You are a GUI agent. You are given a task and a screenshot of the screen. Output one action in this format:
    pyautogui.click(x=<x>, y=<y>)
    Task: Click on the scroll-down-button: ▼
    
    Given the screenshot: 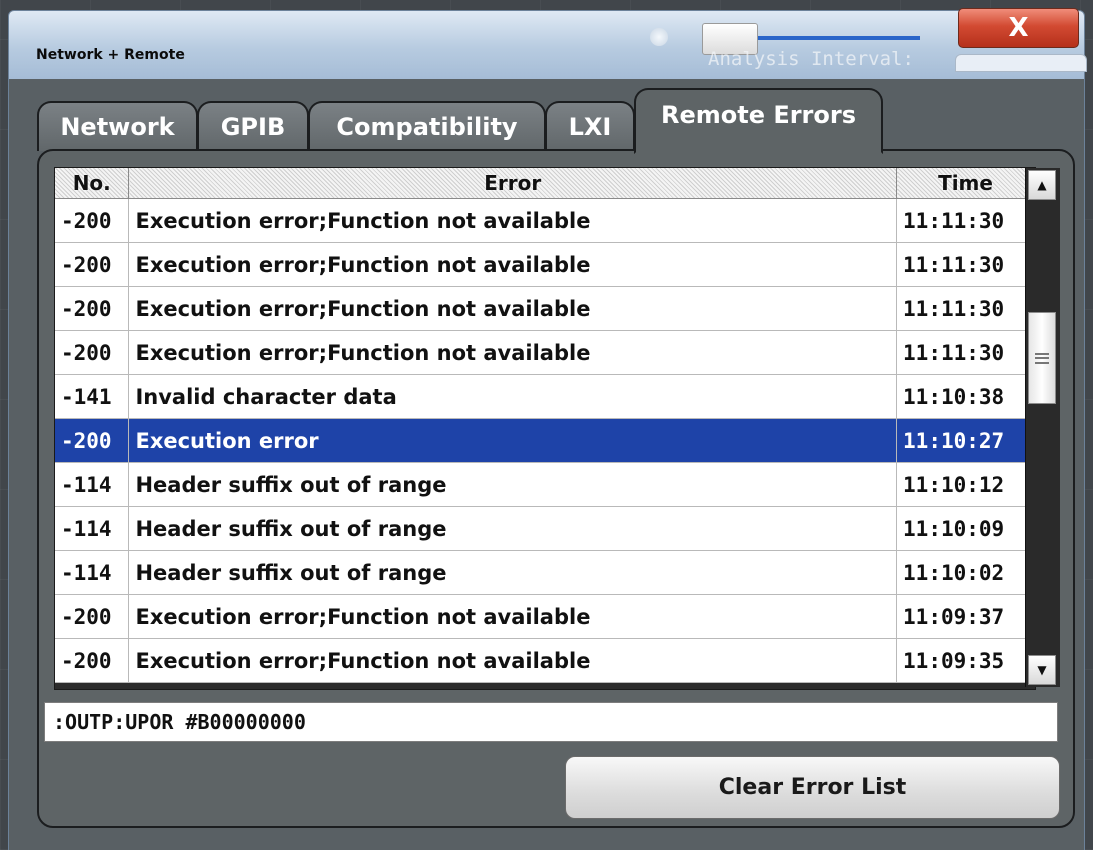 What is the action you would take?
    pyautogui.click(x=1042, y=670)
    